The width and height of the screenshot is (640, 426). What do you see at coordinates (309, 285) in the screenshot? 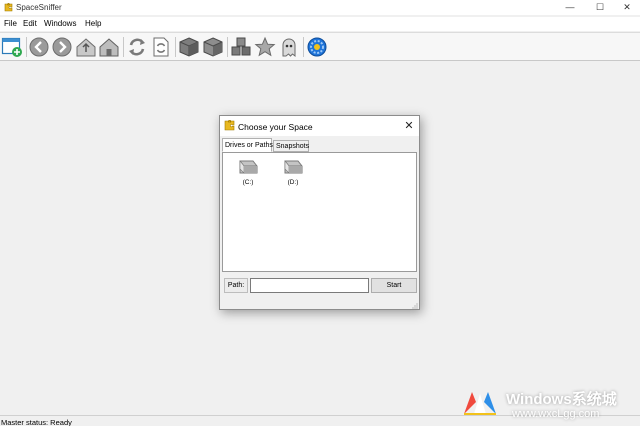
I see `path-input` at bounding box center [309, 285].